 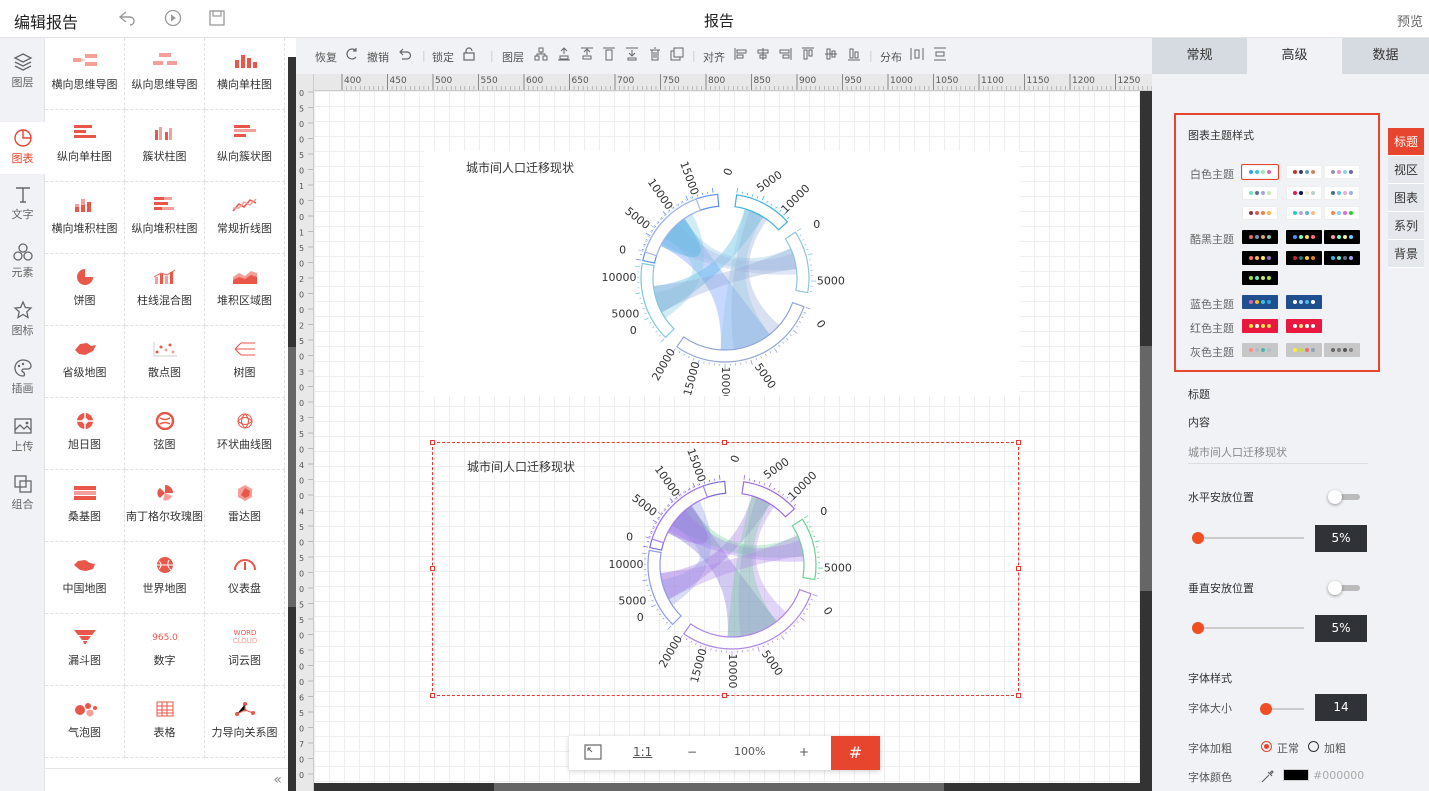 I want to click on palette-item-nightingale-rose: 南丁格尔玫瑰图, so click(x=165, y=506).